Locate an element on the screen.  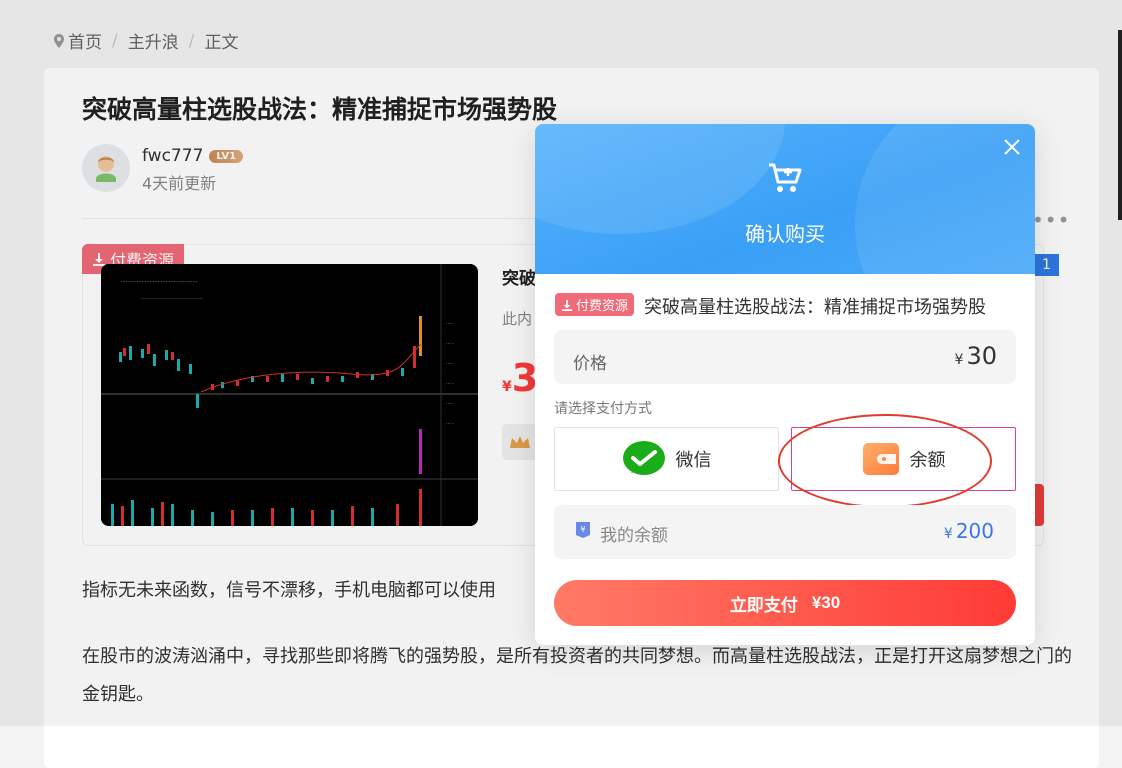
pay-button-label: 立即支付 is located at coordinates (763, 605).